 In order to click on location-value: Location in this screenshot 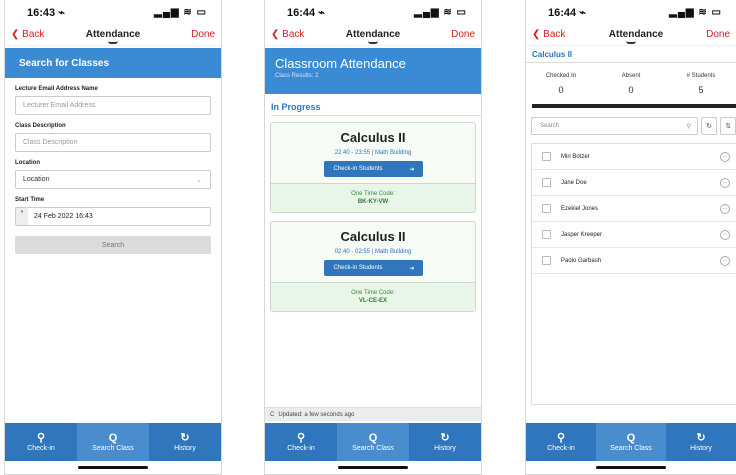, I will do `click(36, 179)`.